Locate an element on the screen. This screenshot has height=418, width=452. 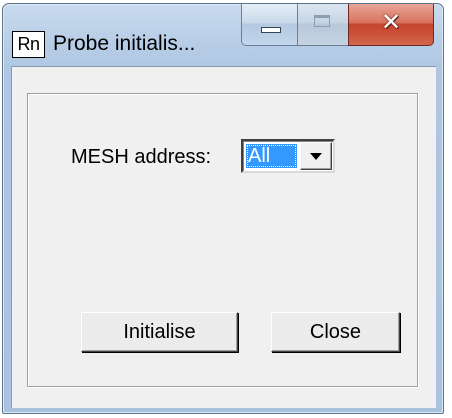
chevron-down-icon is located at coordinates (316, 156).